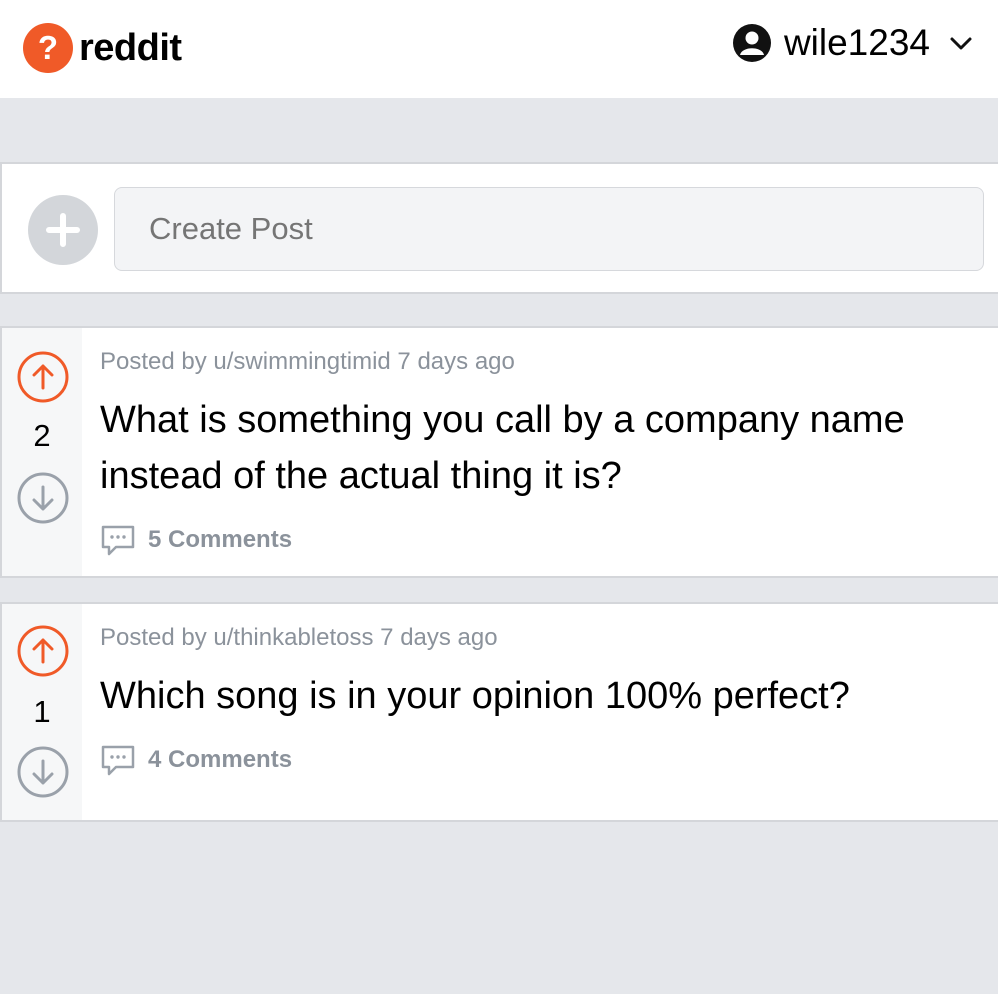 The height and width of the screenshot is (994, 998). I want to click on vote-count: 1, so click(42, 711).